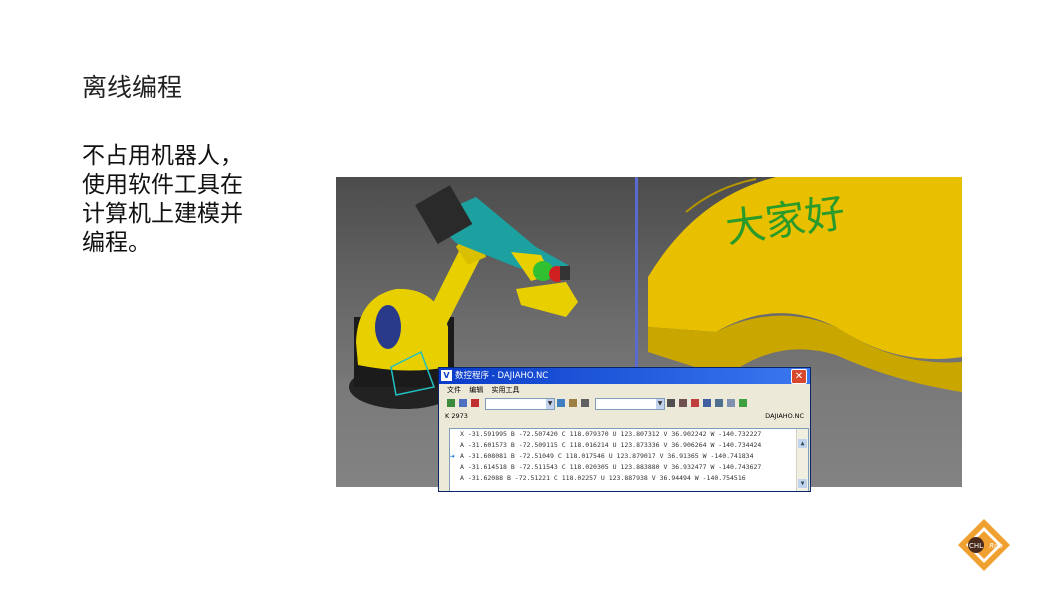 The width and height of the screenshot is (1047, 590). Describe the element at coordinates (802, 460) in the screenshot. I see `scrollbar: ▲ ▼` at that location.